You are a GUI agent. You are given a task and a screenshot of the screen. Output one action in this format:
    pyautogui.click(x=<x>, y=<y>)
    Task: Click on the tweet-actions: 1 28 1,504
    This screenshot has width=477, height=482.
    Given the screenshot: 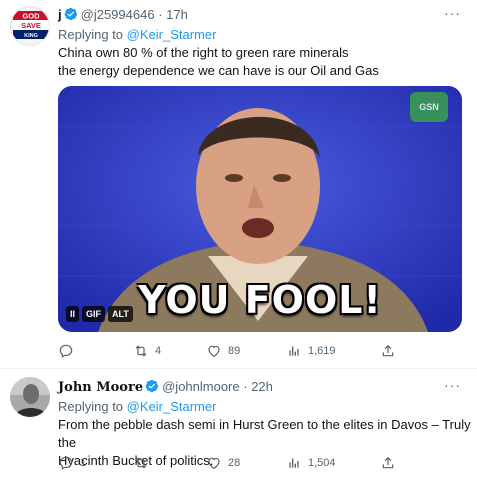 What is the action you would take?
    pyautogui.click(x=228, y=465)
    